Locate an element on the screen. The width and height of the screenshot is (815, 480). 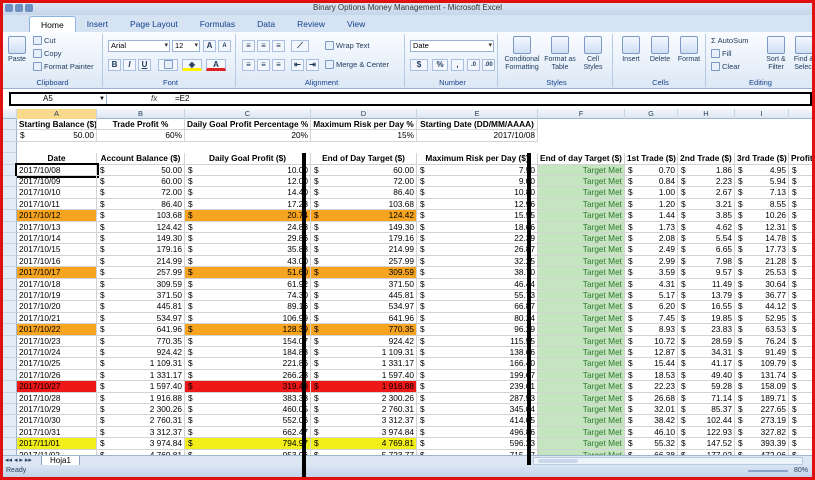
second-trade-cell: $102.44 is located at coordinates (706, 421).